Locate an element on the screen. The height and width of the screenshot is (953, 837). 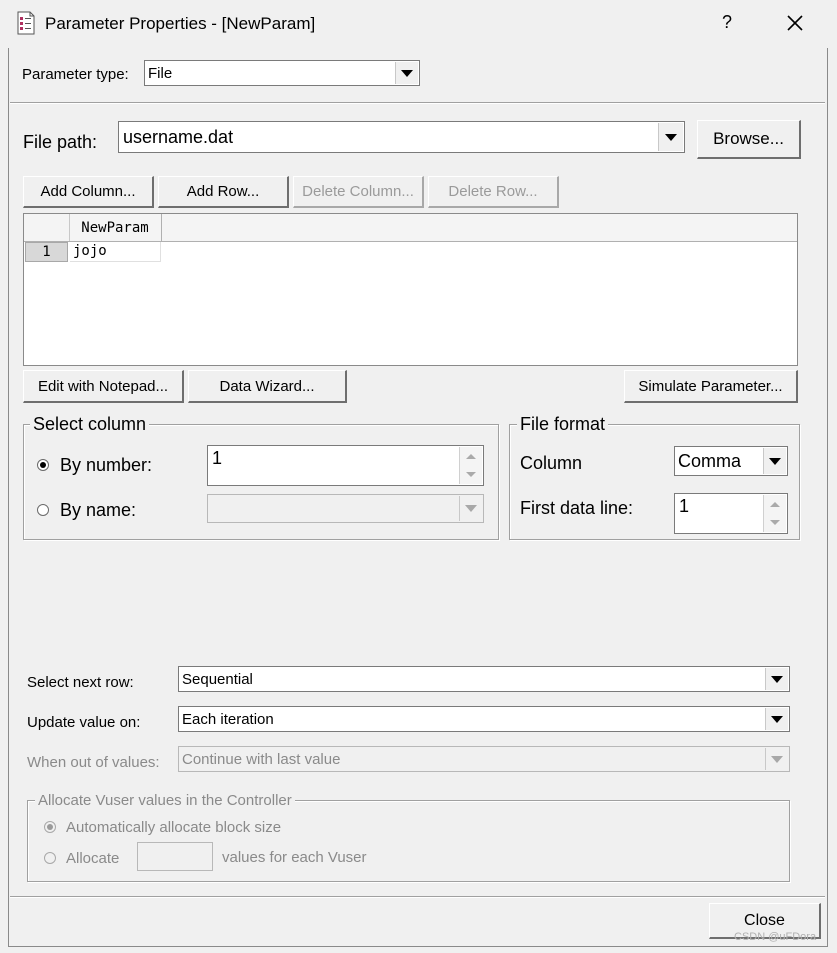
by-name-radio is located at coordinates (43, 510).